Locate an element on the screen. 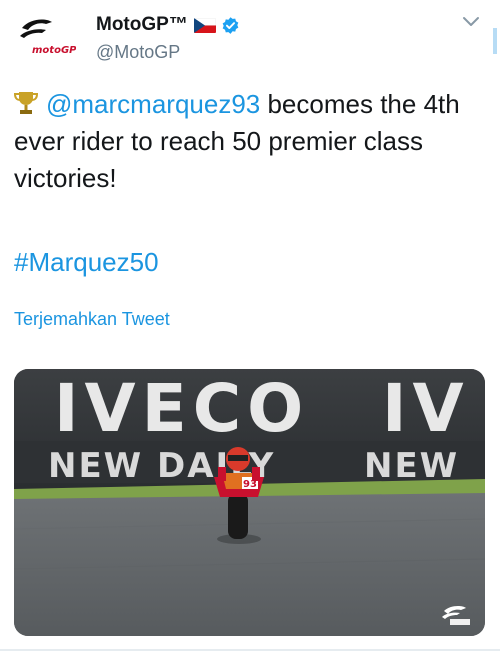  name-row: MotoGP™ is located at coordinates (168, 25).